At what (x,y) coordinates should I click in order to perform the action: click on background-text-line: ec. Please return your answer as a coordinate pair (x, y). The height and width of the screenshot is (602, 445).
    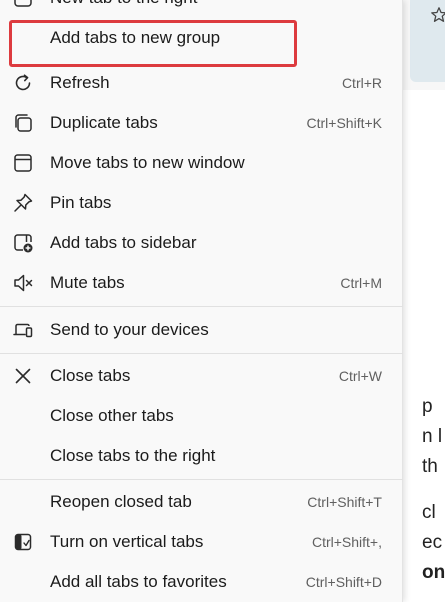
    Looking at the image, I should click on (432, 542).